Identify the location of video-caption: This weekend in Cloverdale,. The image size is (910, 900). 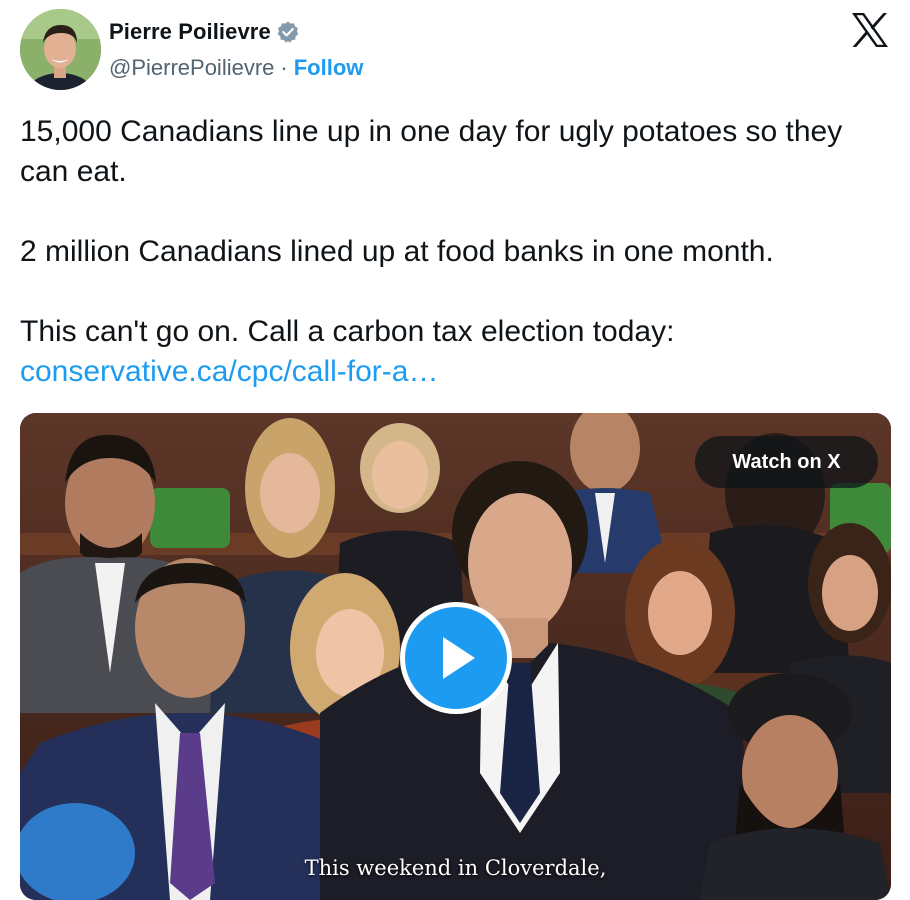
(455, 868).